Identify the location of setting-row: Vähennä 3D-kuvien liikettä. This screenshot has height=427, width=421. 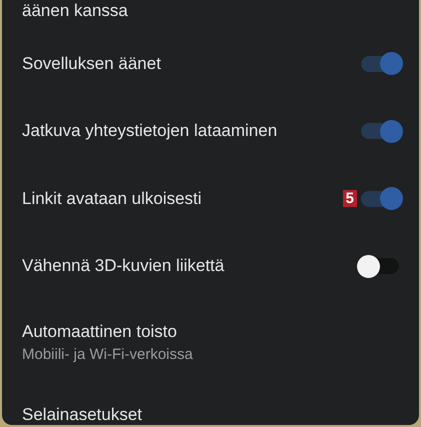
(210, 266).